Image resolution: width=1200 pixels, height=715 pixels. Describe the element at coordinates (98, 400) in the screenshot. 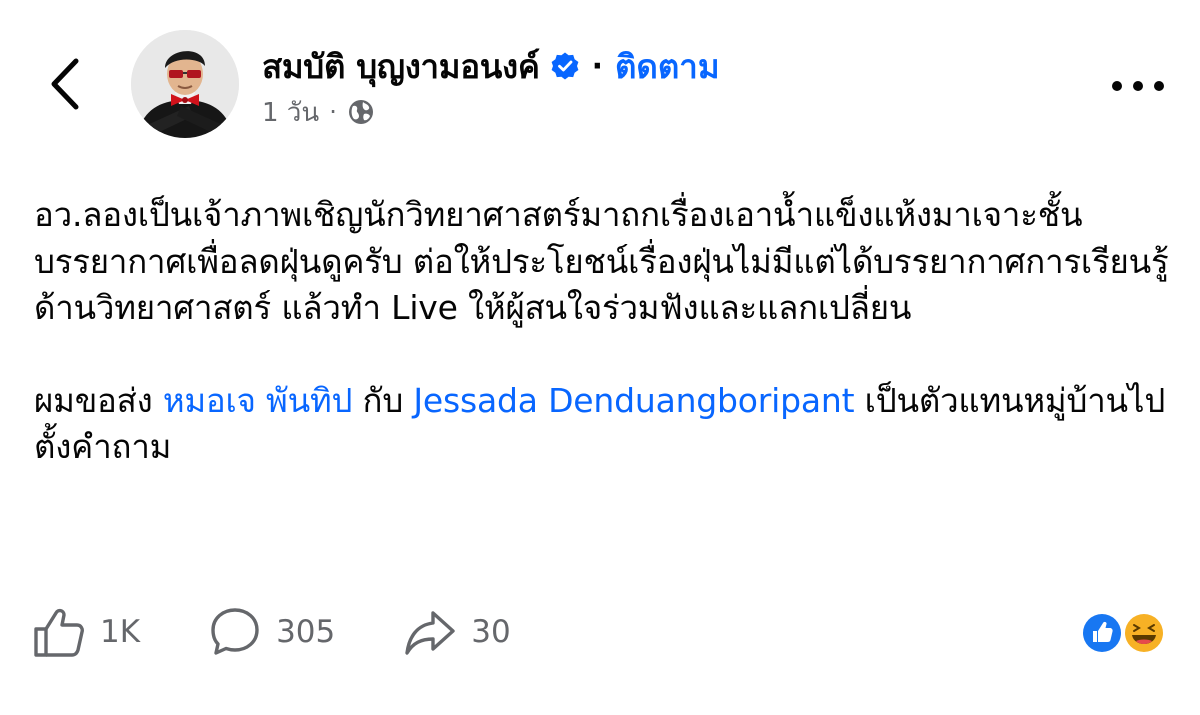

I see `post-text-prefix: ผมขอส่ง` at that location.